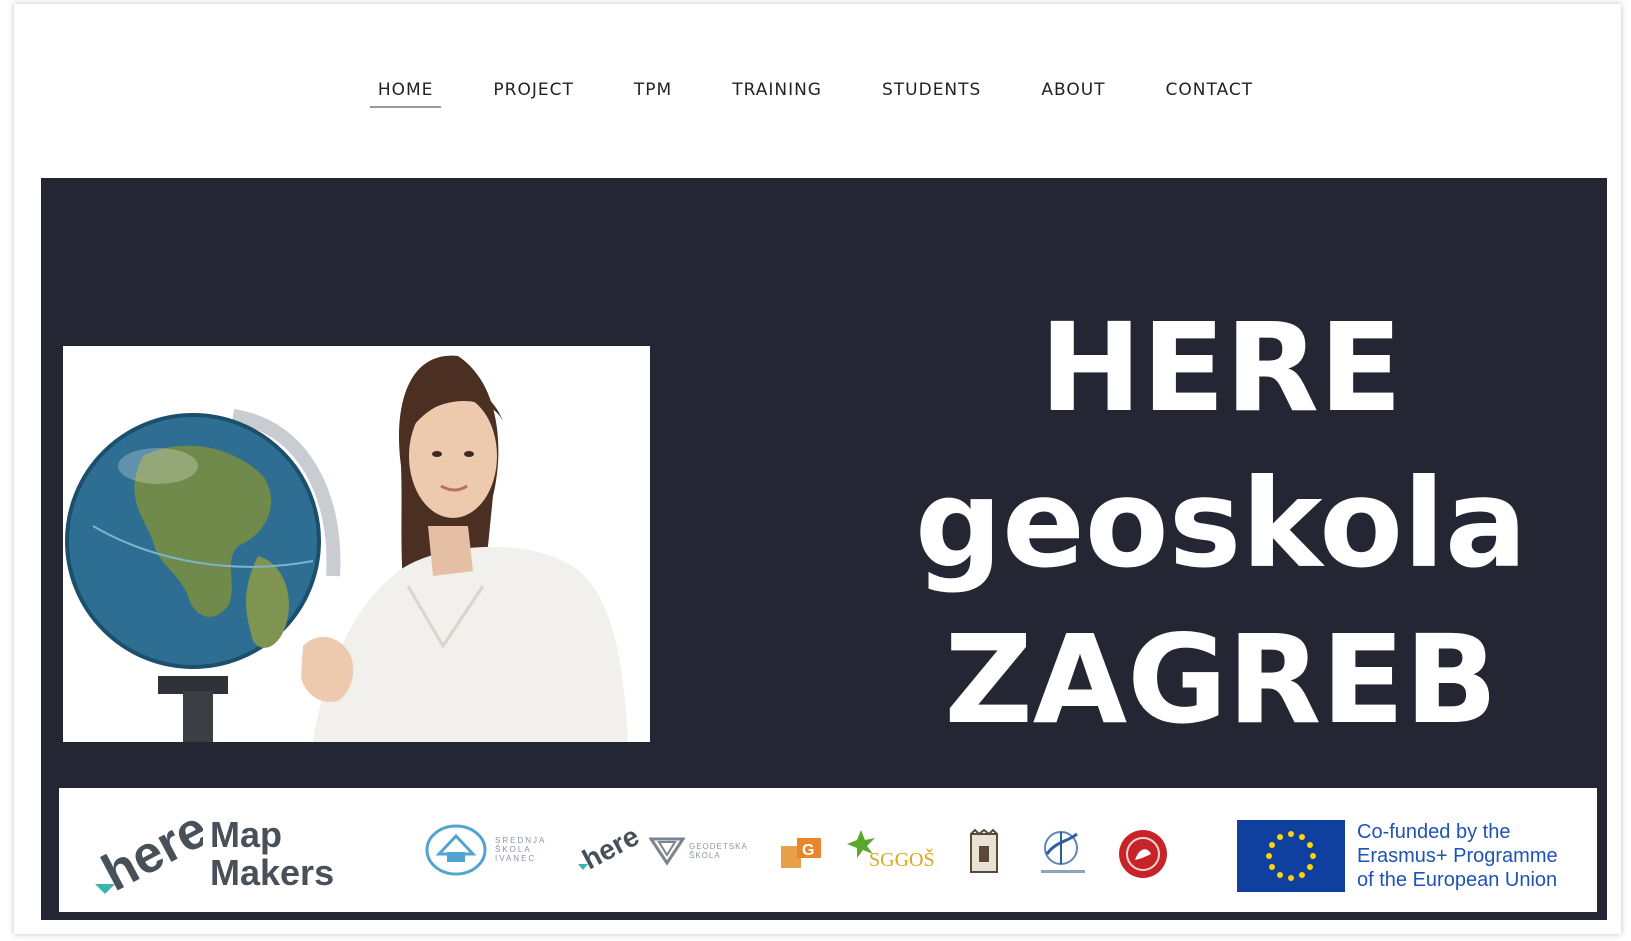  Describe the element at coordinates (405, 92) in the screenshot. I see `nav-home: HOME` at that location.